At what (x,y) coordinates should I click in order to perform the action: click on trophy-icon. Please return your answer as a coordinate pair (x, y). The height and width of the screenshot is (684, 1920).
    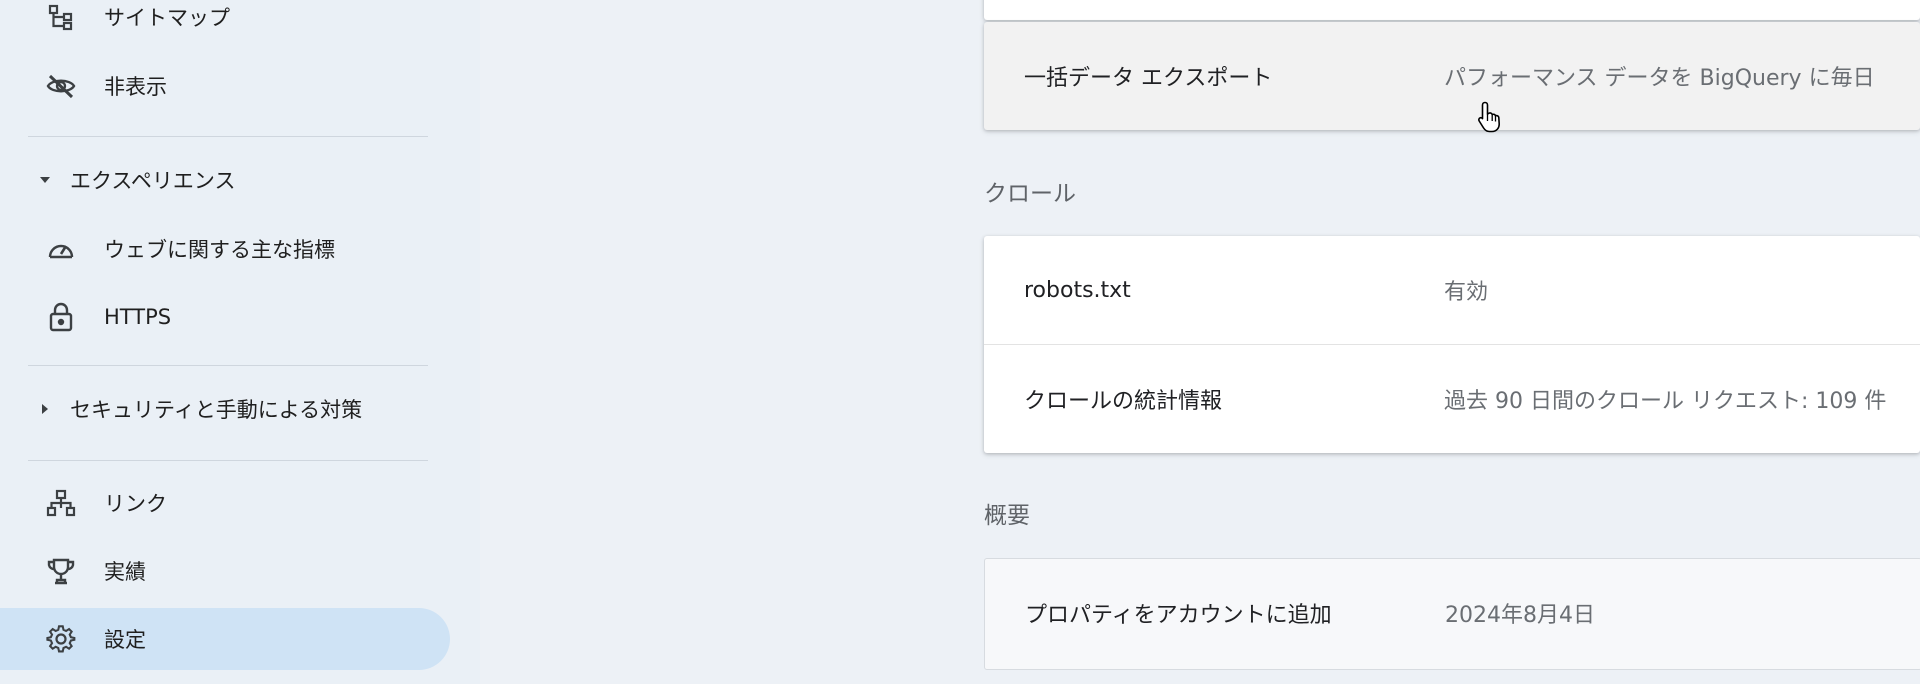
    Looking at the image, I should click on (61, 571).